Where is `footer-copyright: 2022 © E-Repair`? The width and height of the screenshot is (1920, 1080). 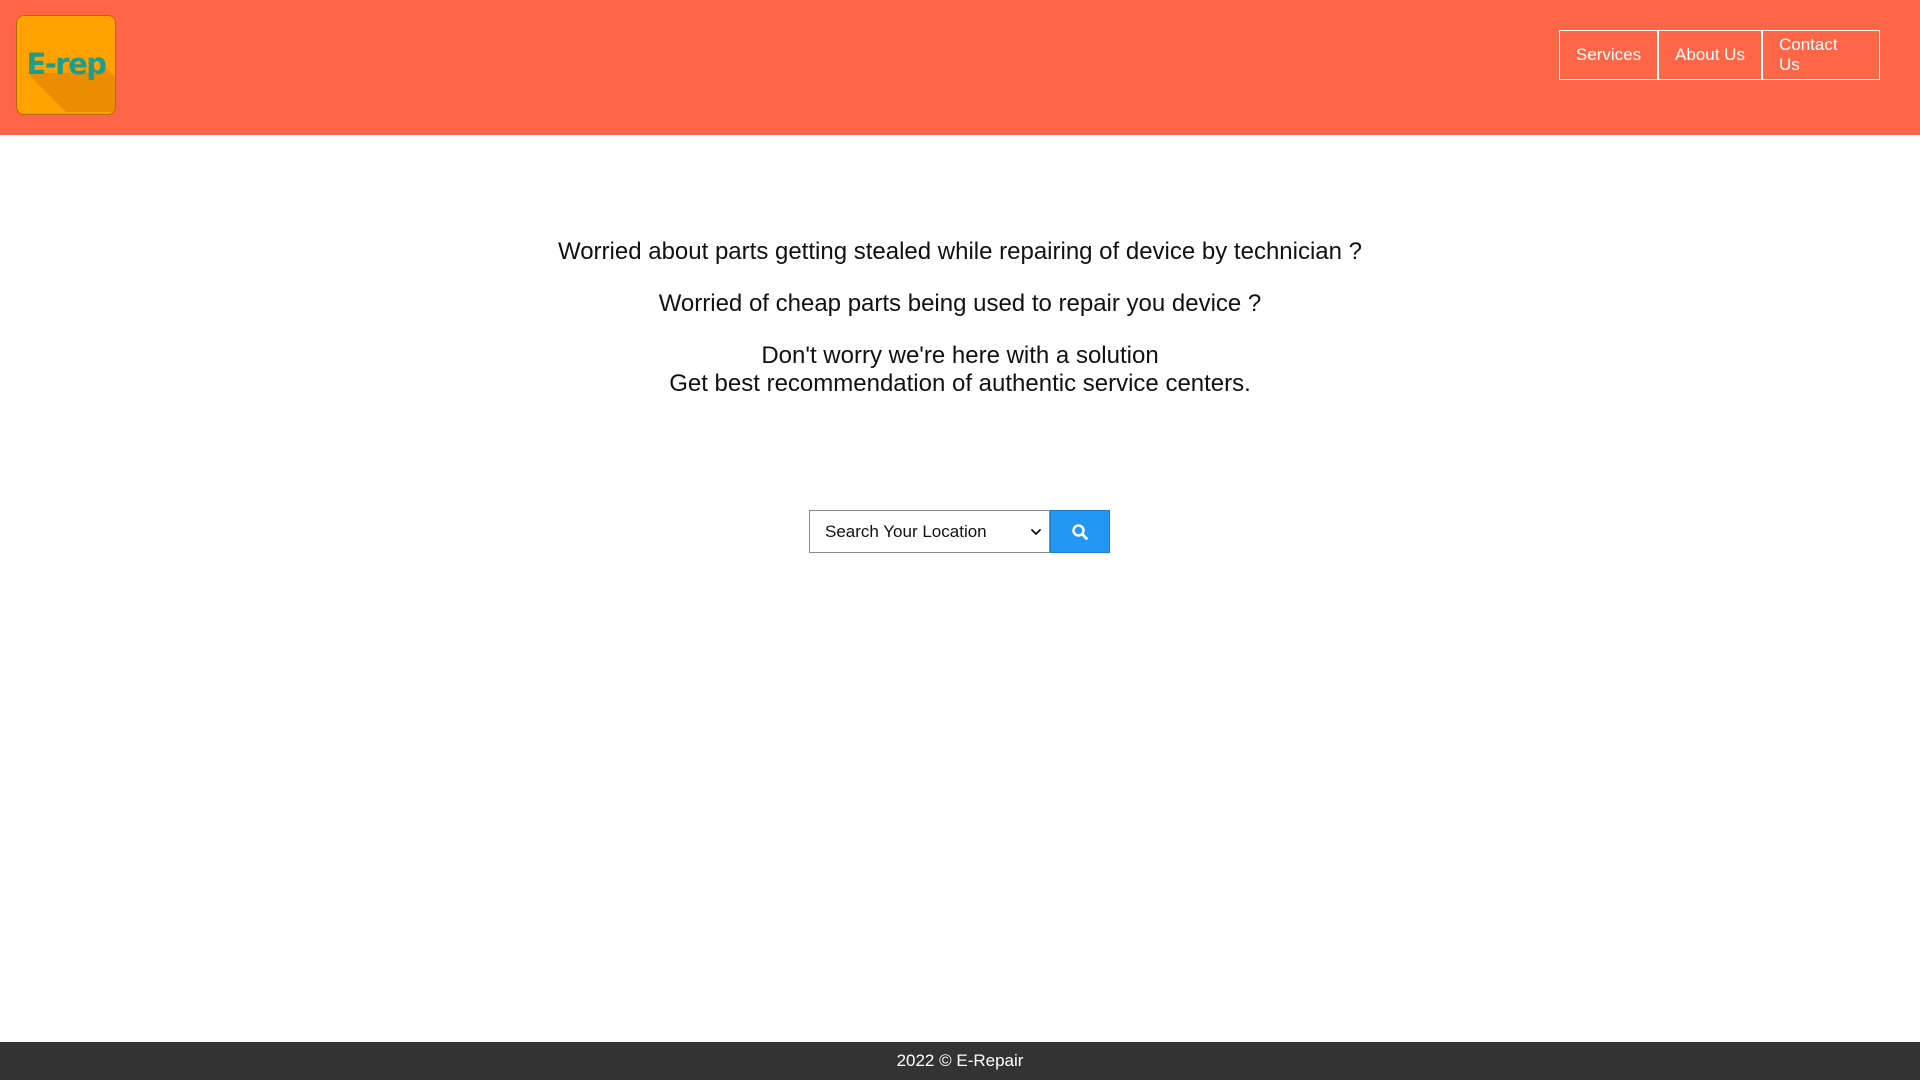
footer-copyright: 2022 © E-Repair is located at coordinates (960, 1060).